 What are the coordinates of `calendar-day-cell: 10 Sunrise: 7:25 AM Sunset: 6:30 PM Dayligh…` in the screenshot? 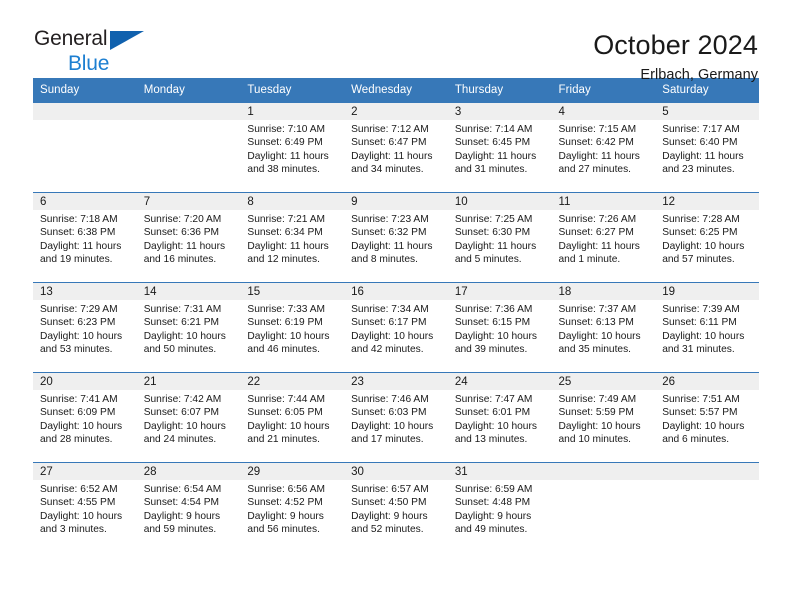 It's located at (499, 237).